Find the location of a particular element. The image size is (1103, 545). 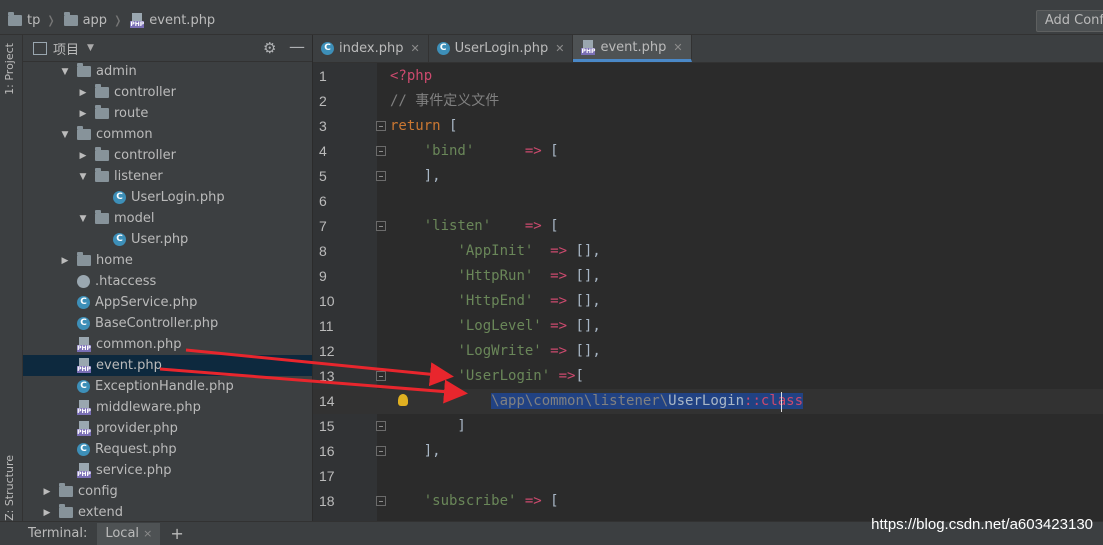

tree-item-label: event.php is located at coordinates (129, 365).